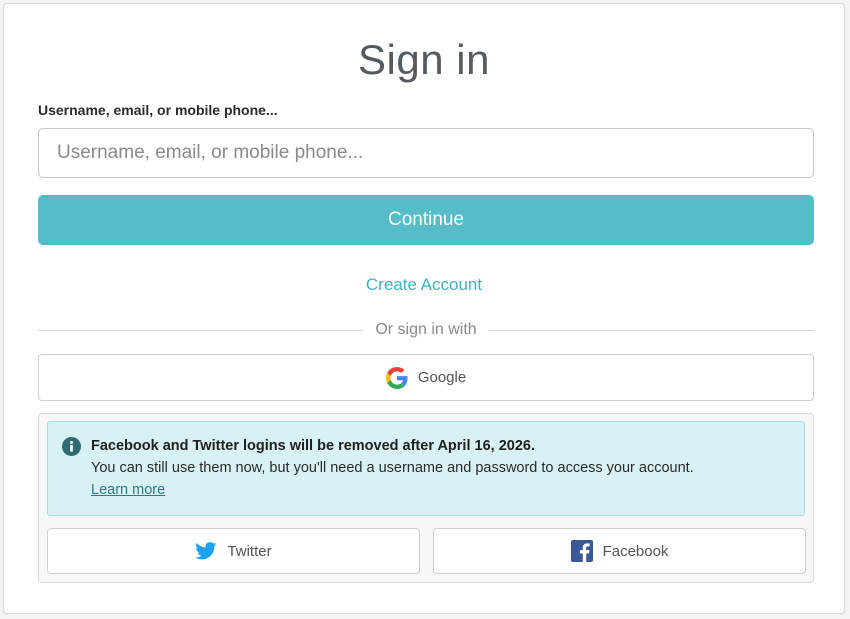 The height and width of the screenshot is (619, 850). I want to click on info-icon, so click(71, 449).